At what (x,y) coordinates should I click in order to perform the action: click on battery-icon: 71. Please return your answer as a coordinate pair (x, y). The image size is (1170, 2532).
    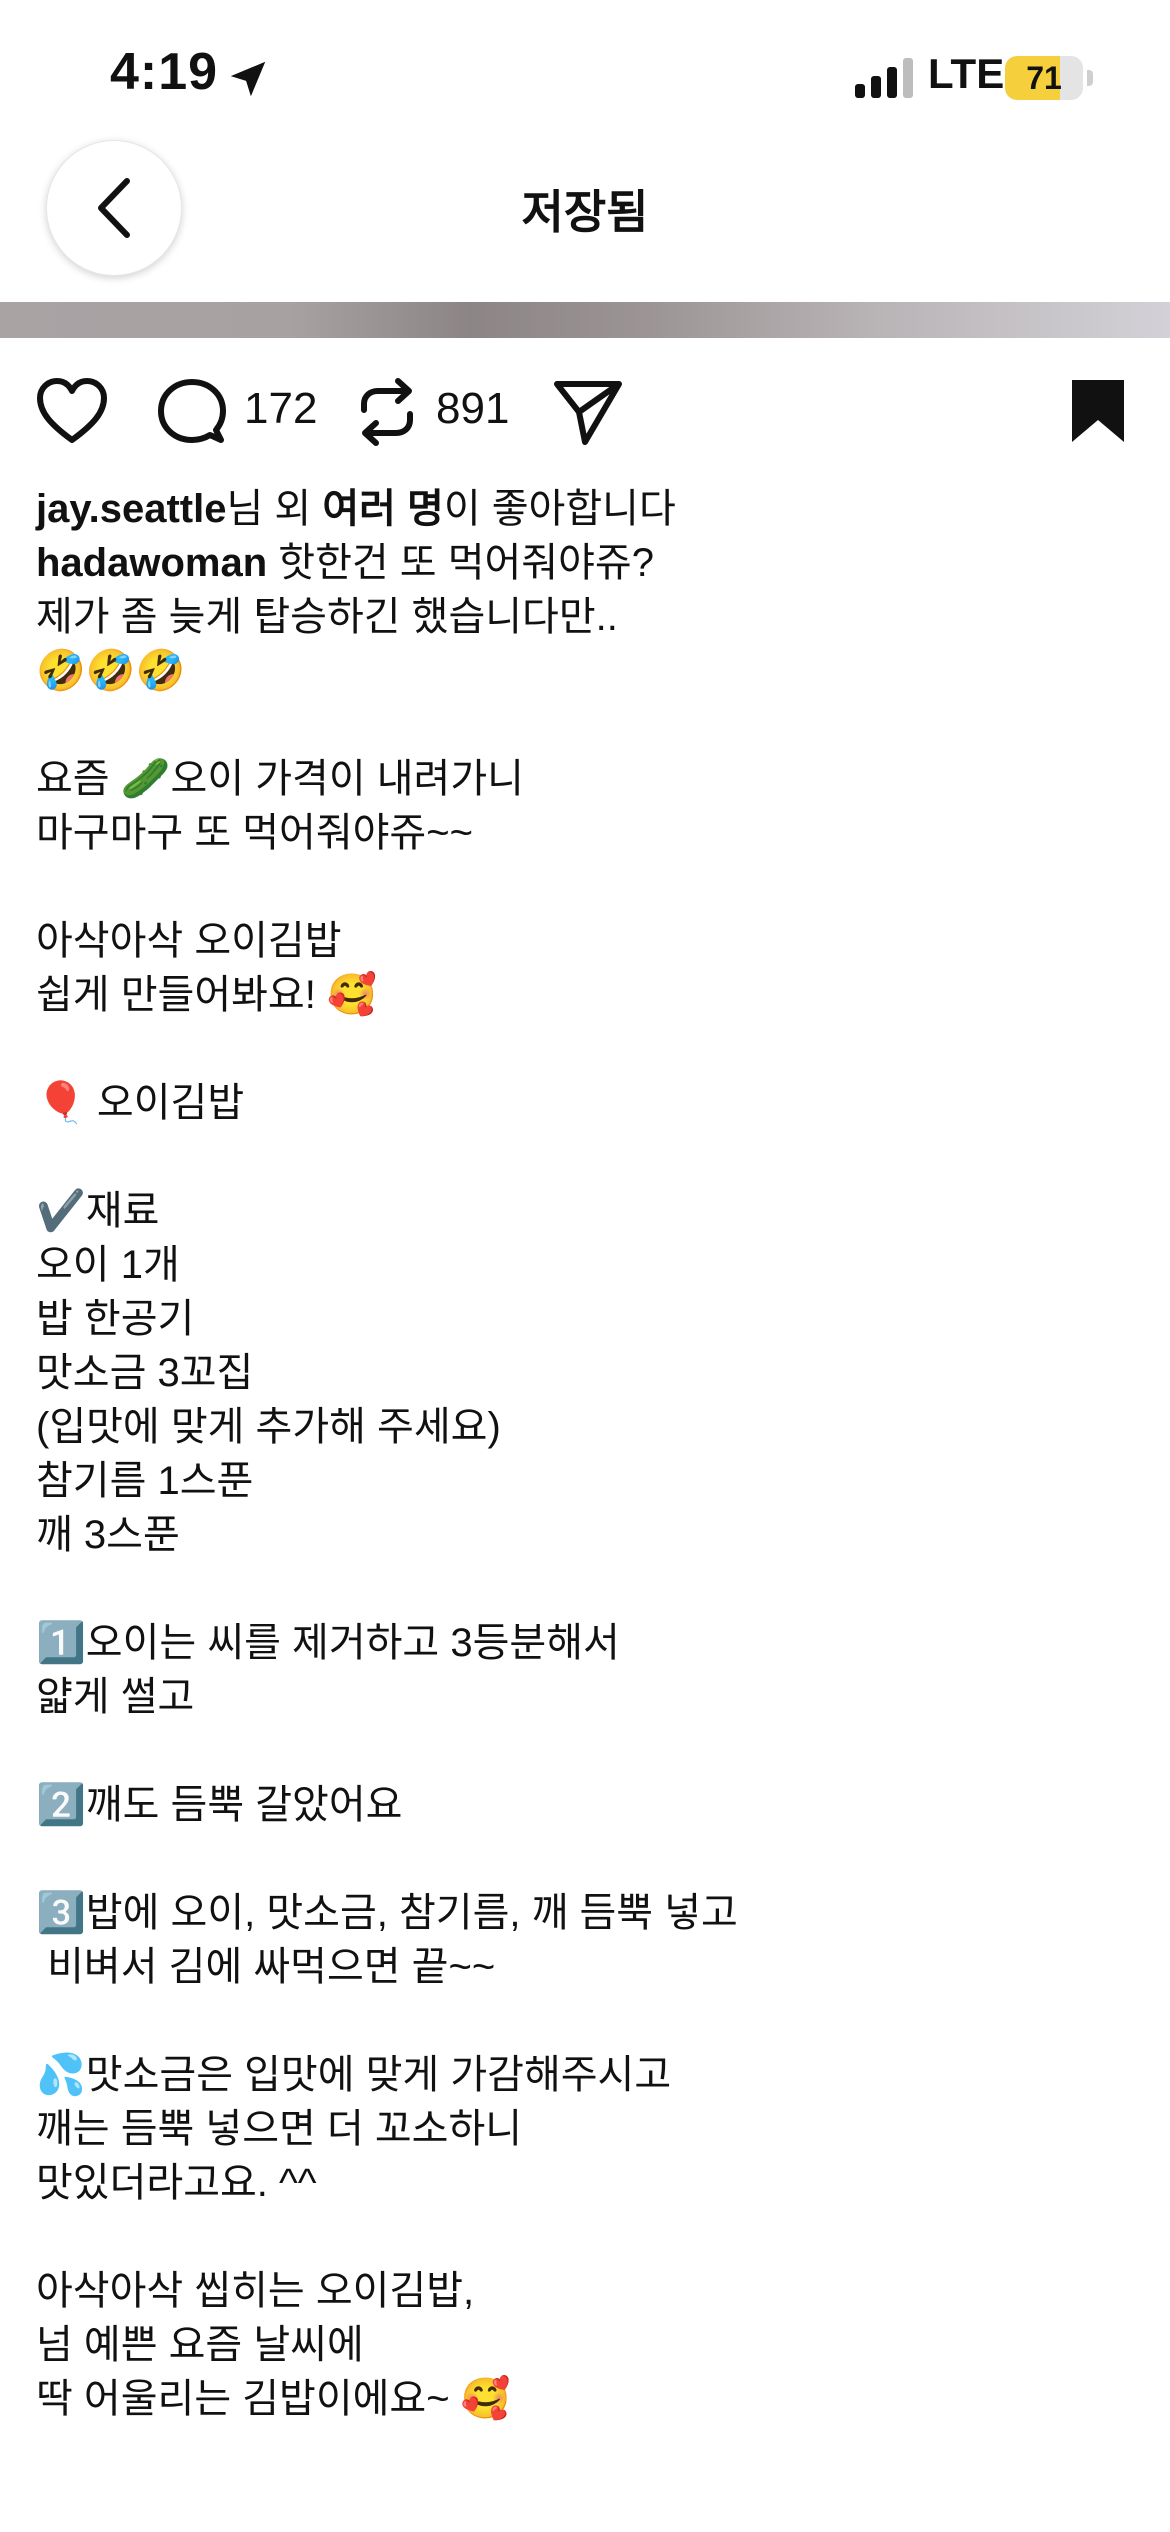
    Looking at the image, I should click on (1049, 78).